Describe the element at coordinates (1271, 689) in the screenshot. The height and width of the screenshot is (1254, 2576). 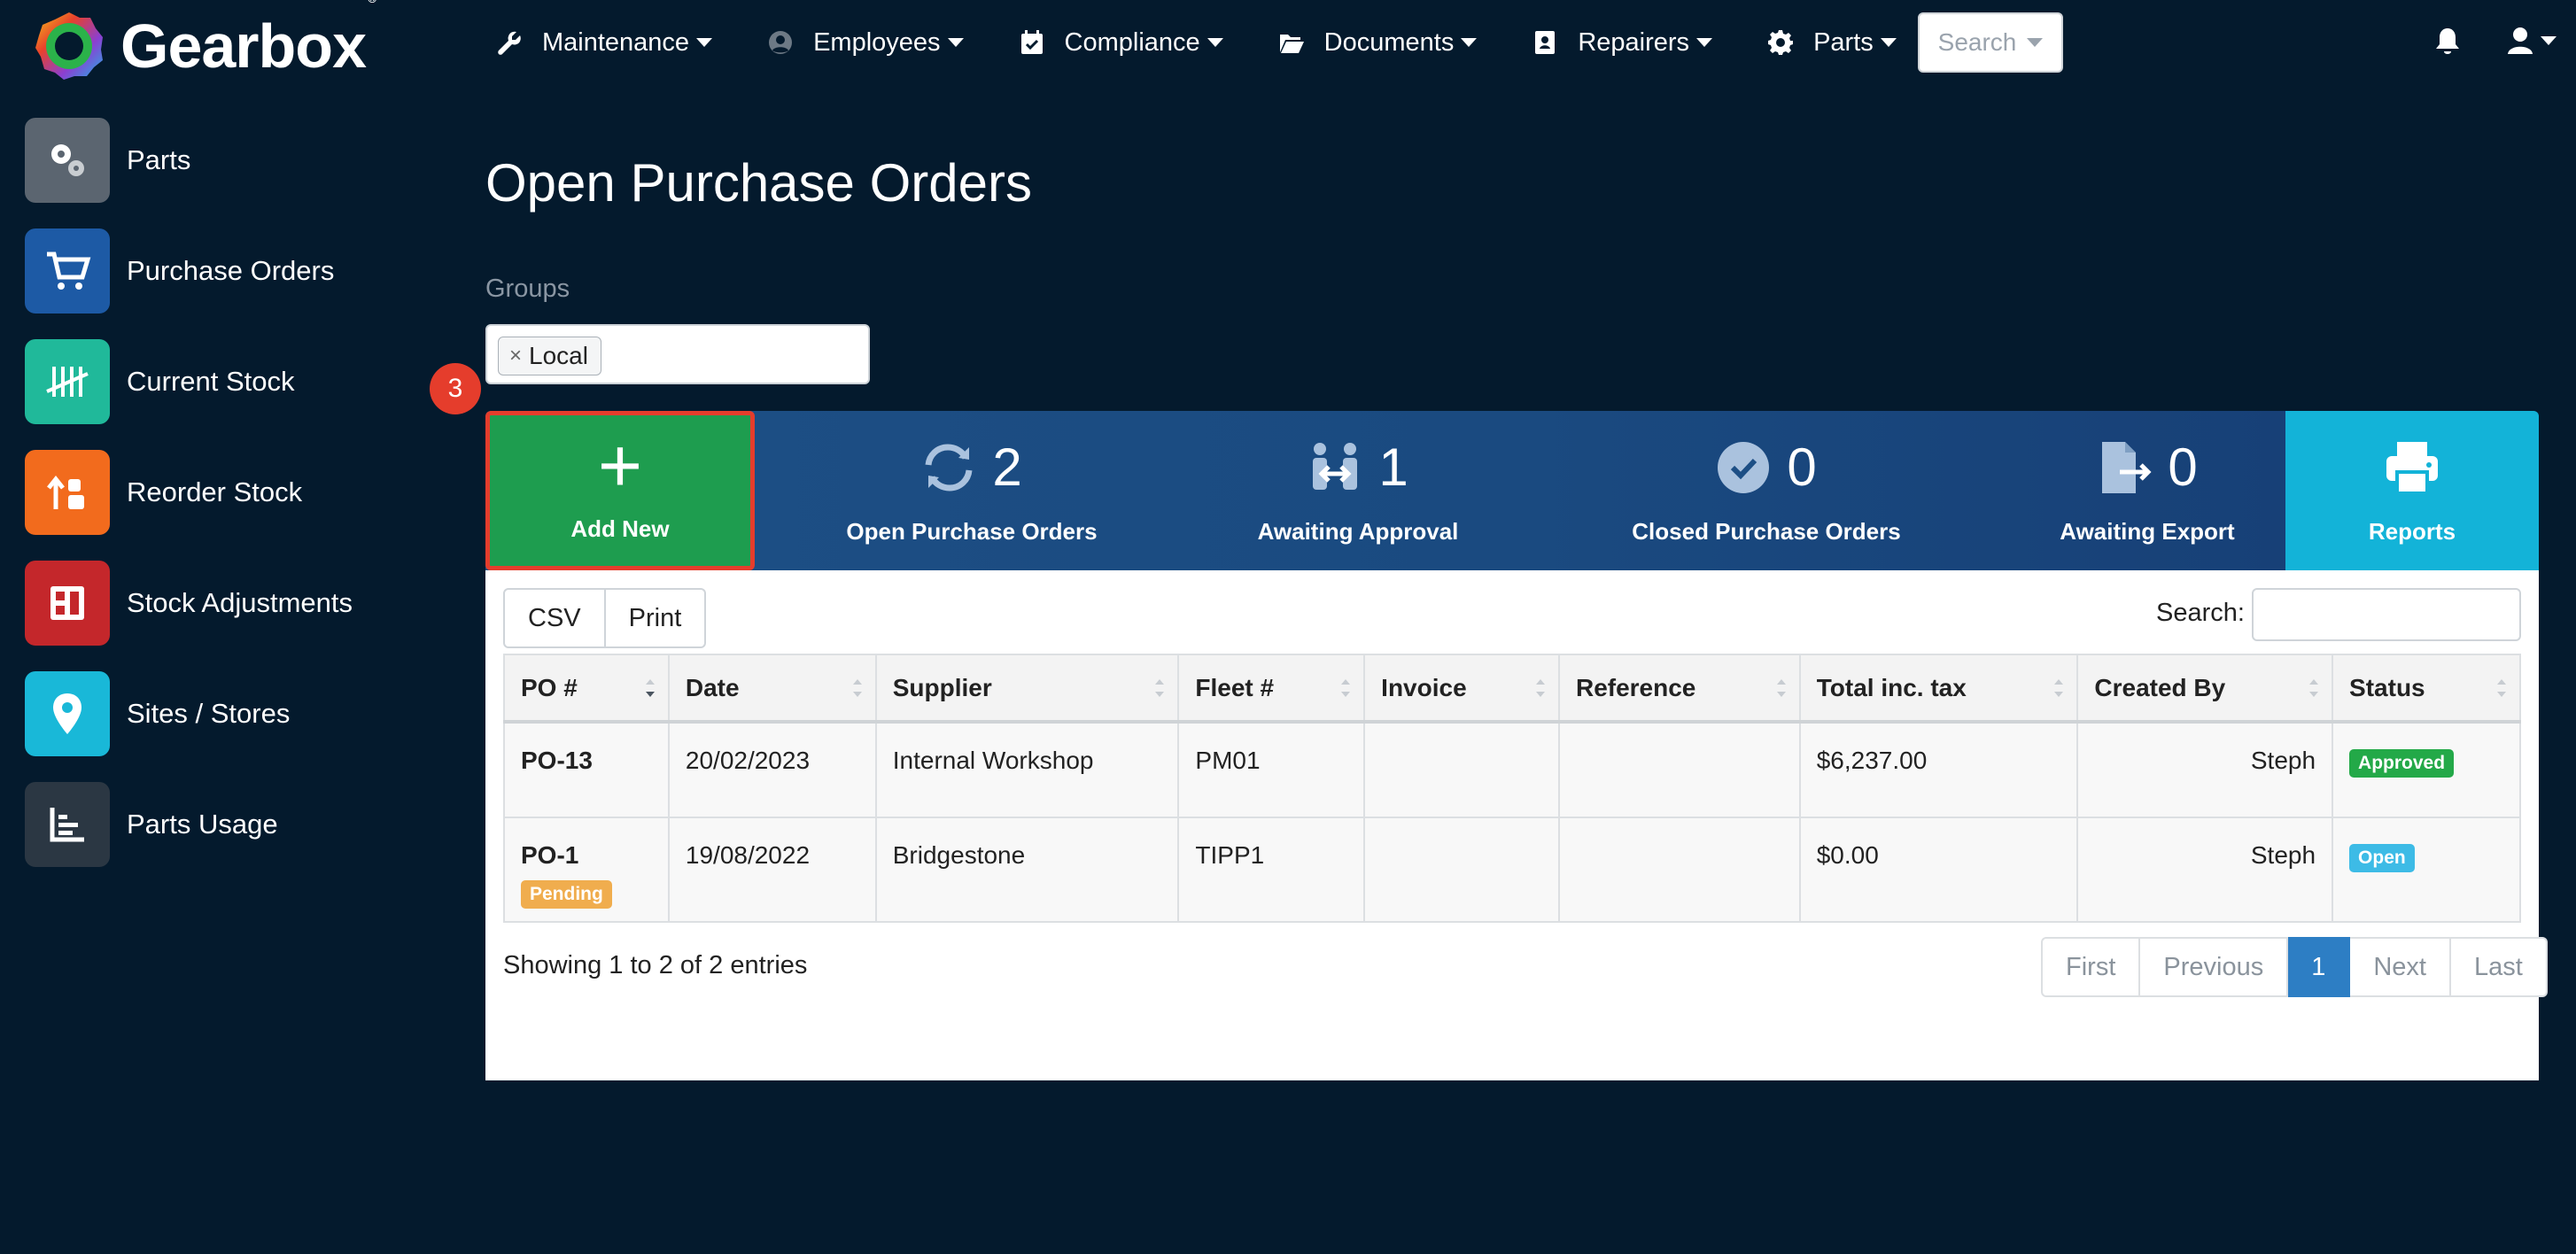
I see `column-header-fleet: Fleet #` at that location.